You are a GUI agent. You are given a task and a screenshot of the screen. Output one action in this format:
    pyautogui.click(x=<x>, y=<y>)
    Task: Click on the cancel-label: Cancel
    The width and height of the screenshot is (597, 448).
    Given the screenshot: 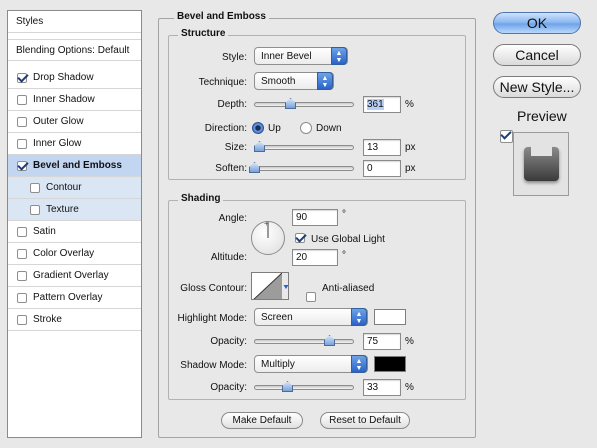 What is the action you would take?
    pyautogui.click(x=537, y=55)
    